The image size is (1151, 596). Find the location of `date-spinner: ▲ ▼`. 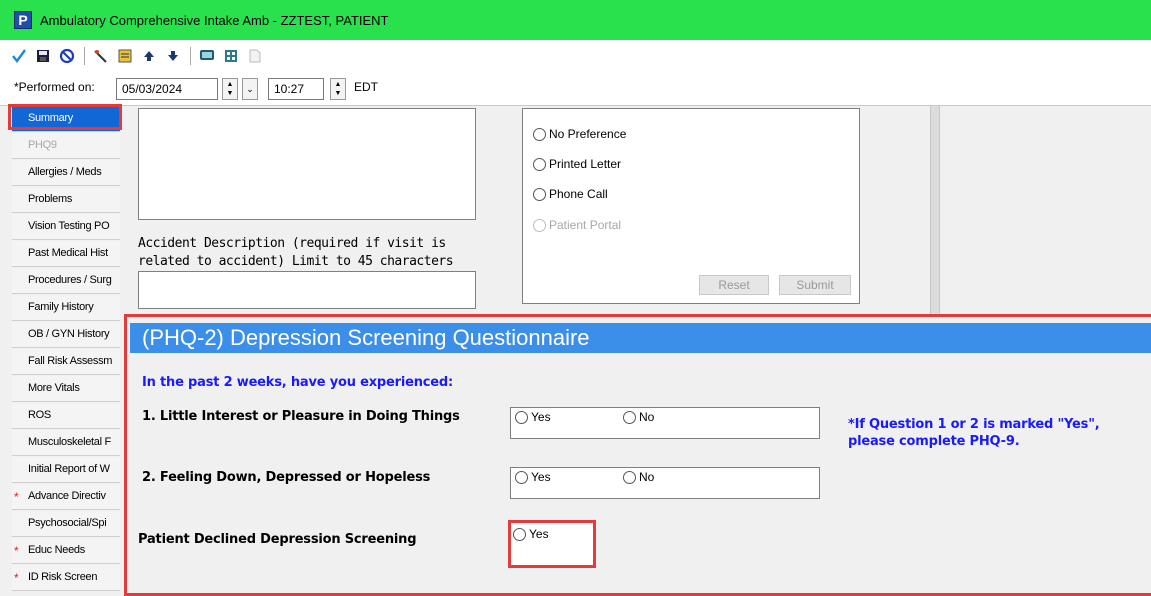

date-spinner: ▲ ▼ is located at coordinates (230, 89).